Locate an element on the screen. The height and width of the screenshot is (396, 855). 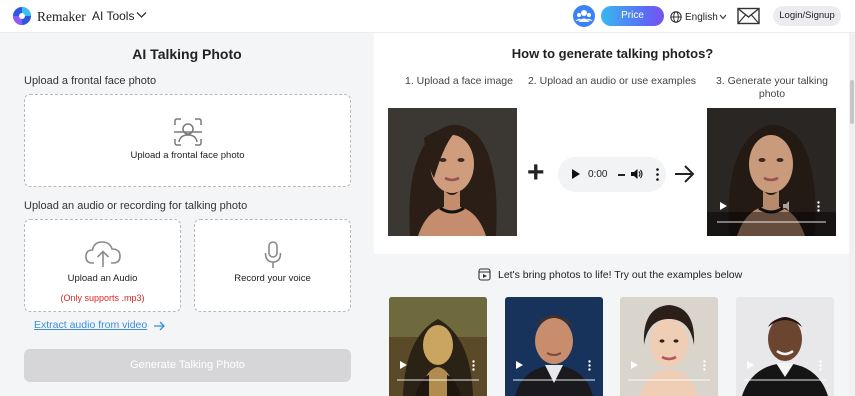
sample-face-image is located at coordinates (452, 172).